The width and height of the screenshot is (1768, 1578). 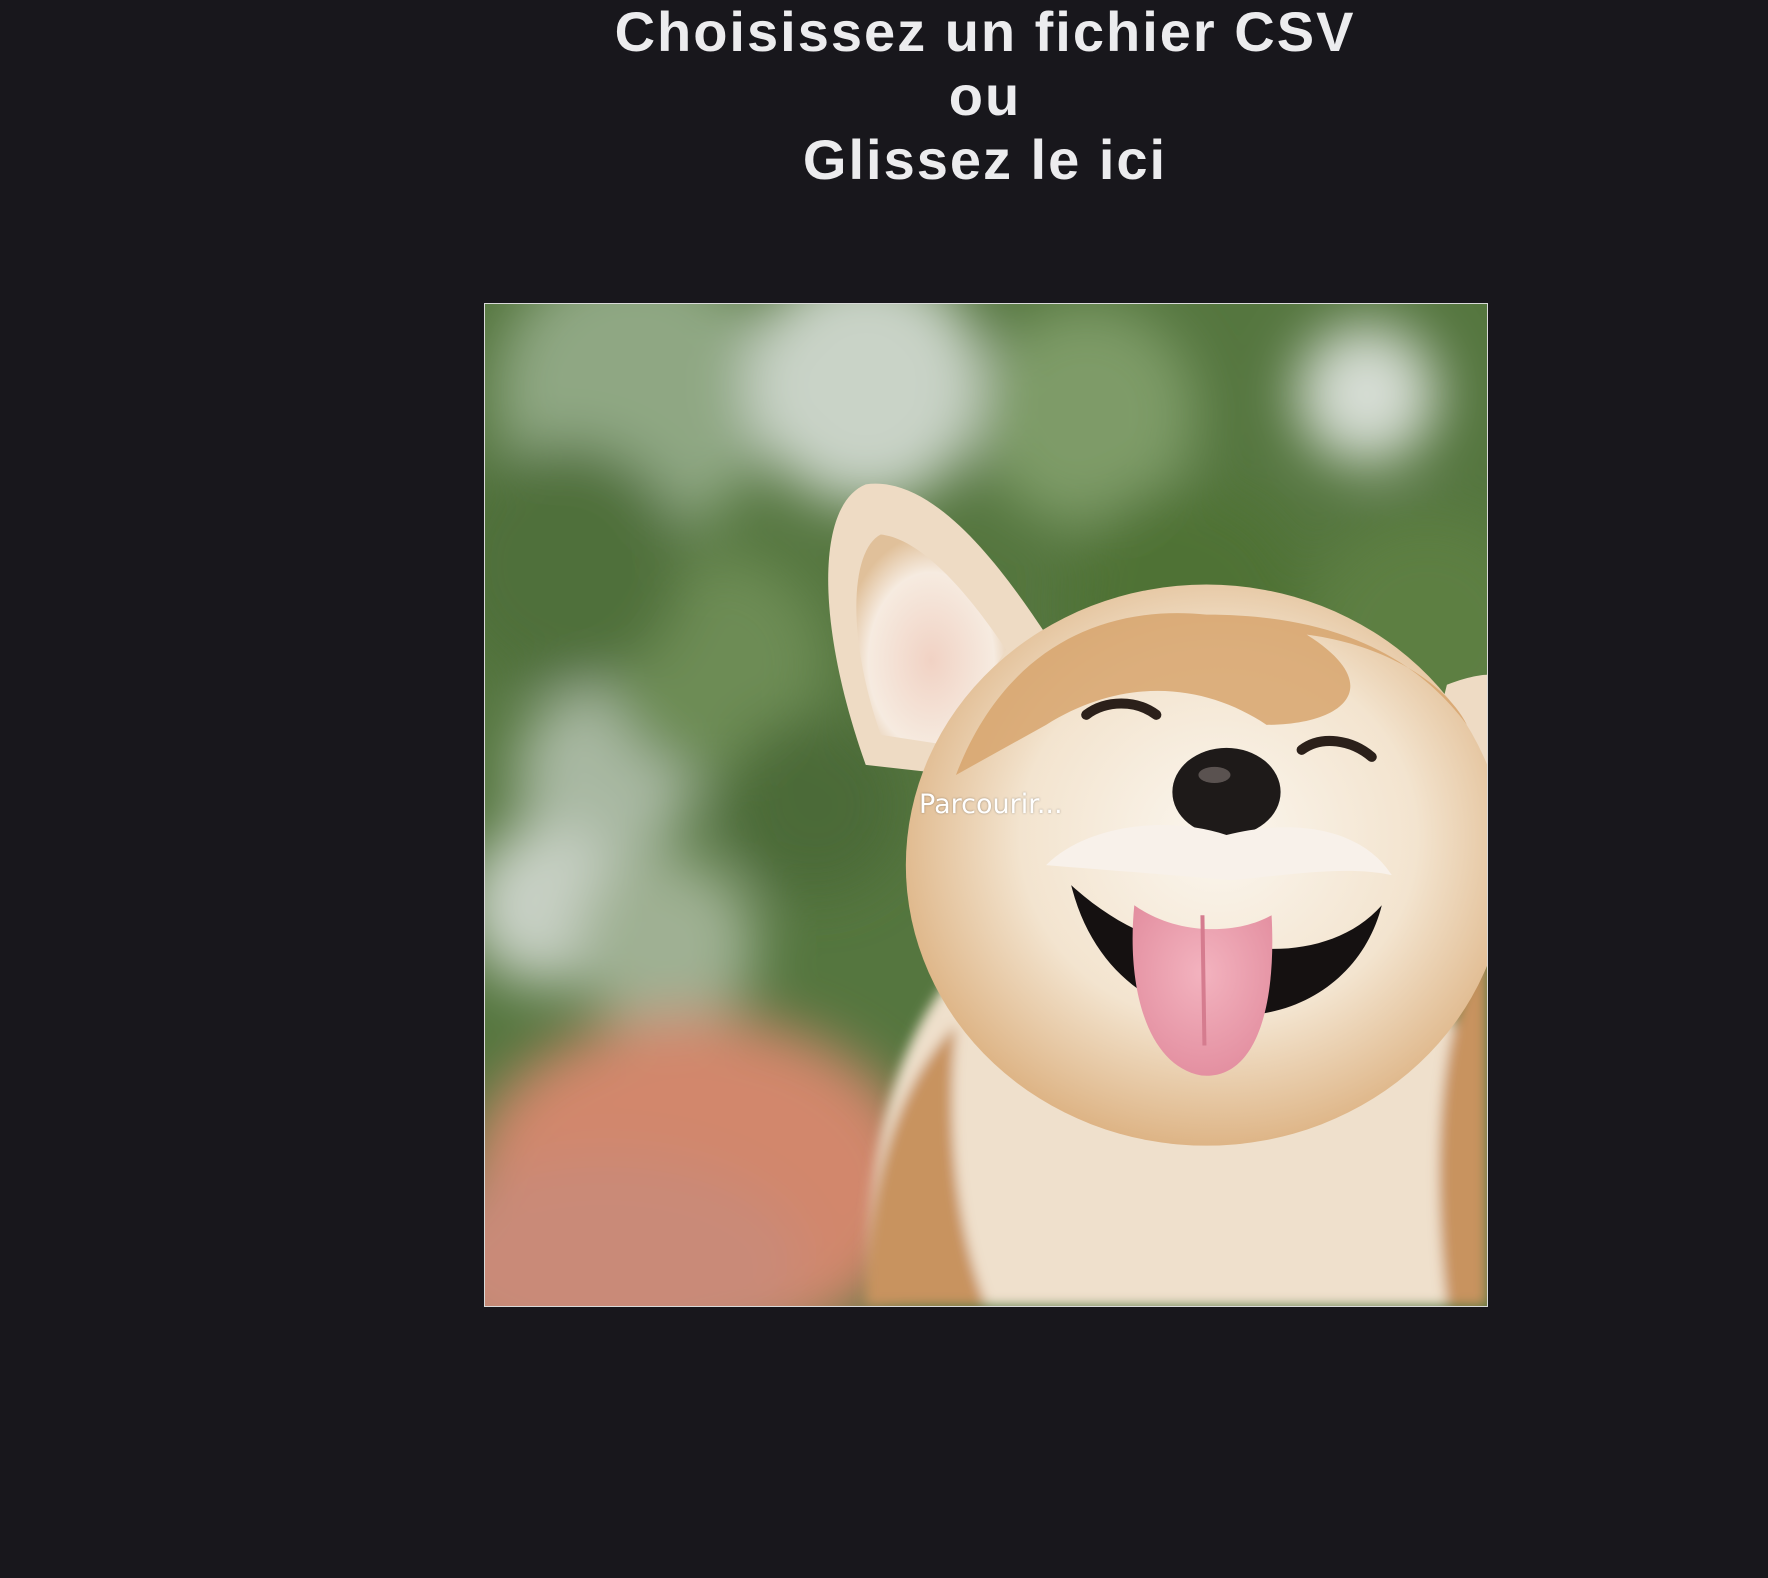 I want to click on heading-line-choose: Choisissez un fichier CSV, so click(x=985, y=31).